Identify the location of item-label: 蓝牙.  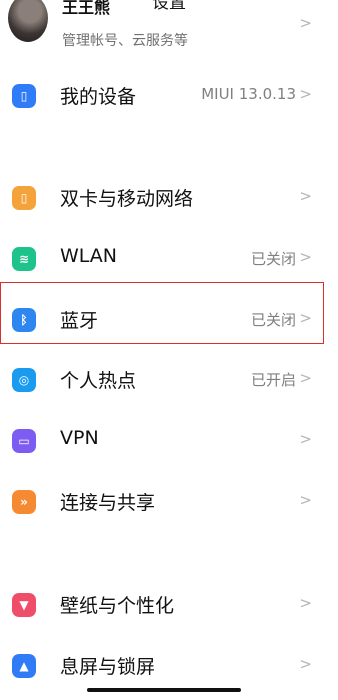
(79, 321).